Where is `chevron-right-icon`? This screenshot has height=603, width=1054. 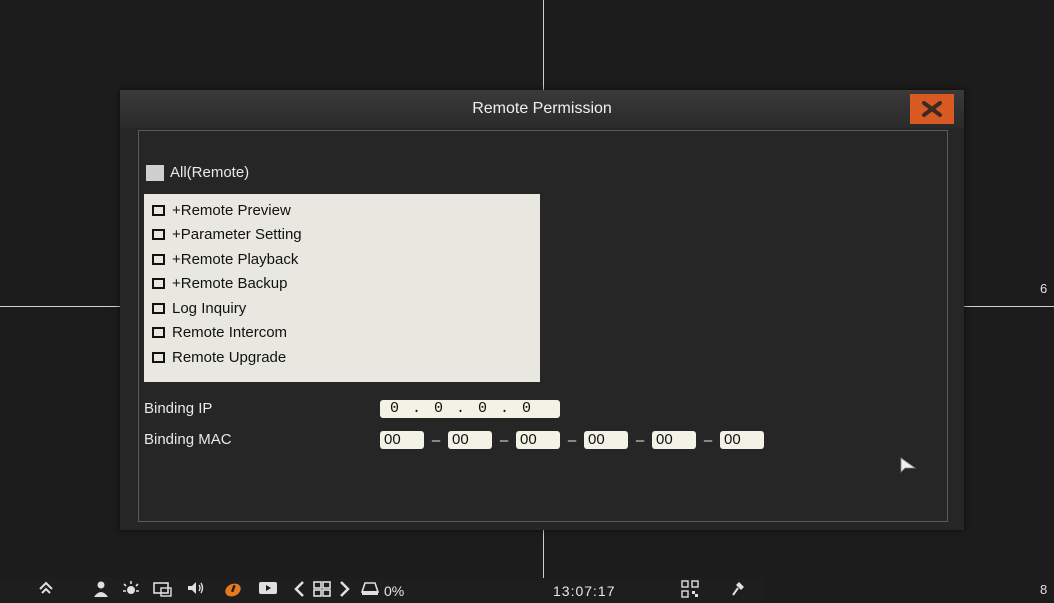
chevron-right-icon is located at coordinates (345, 589).